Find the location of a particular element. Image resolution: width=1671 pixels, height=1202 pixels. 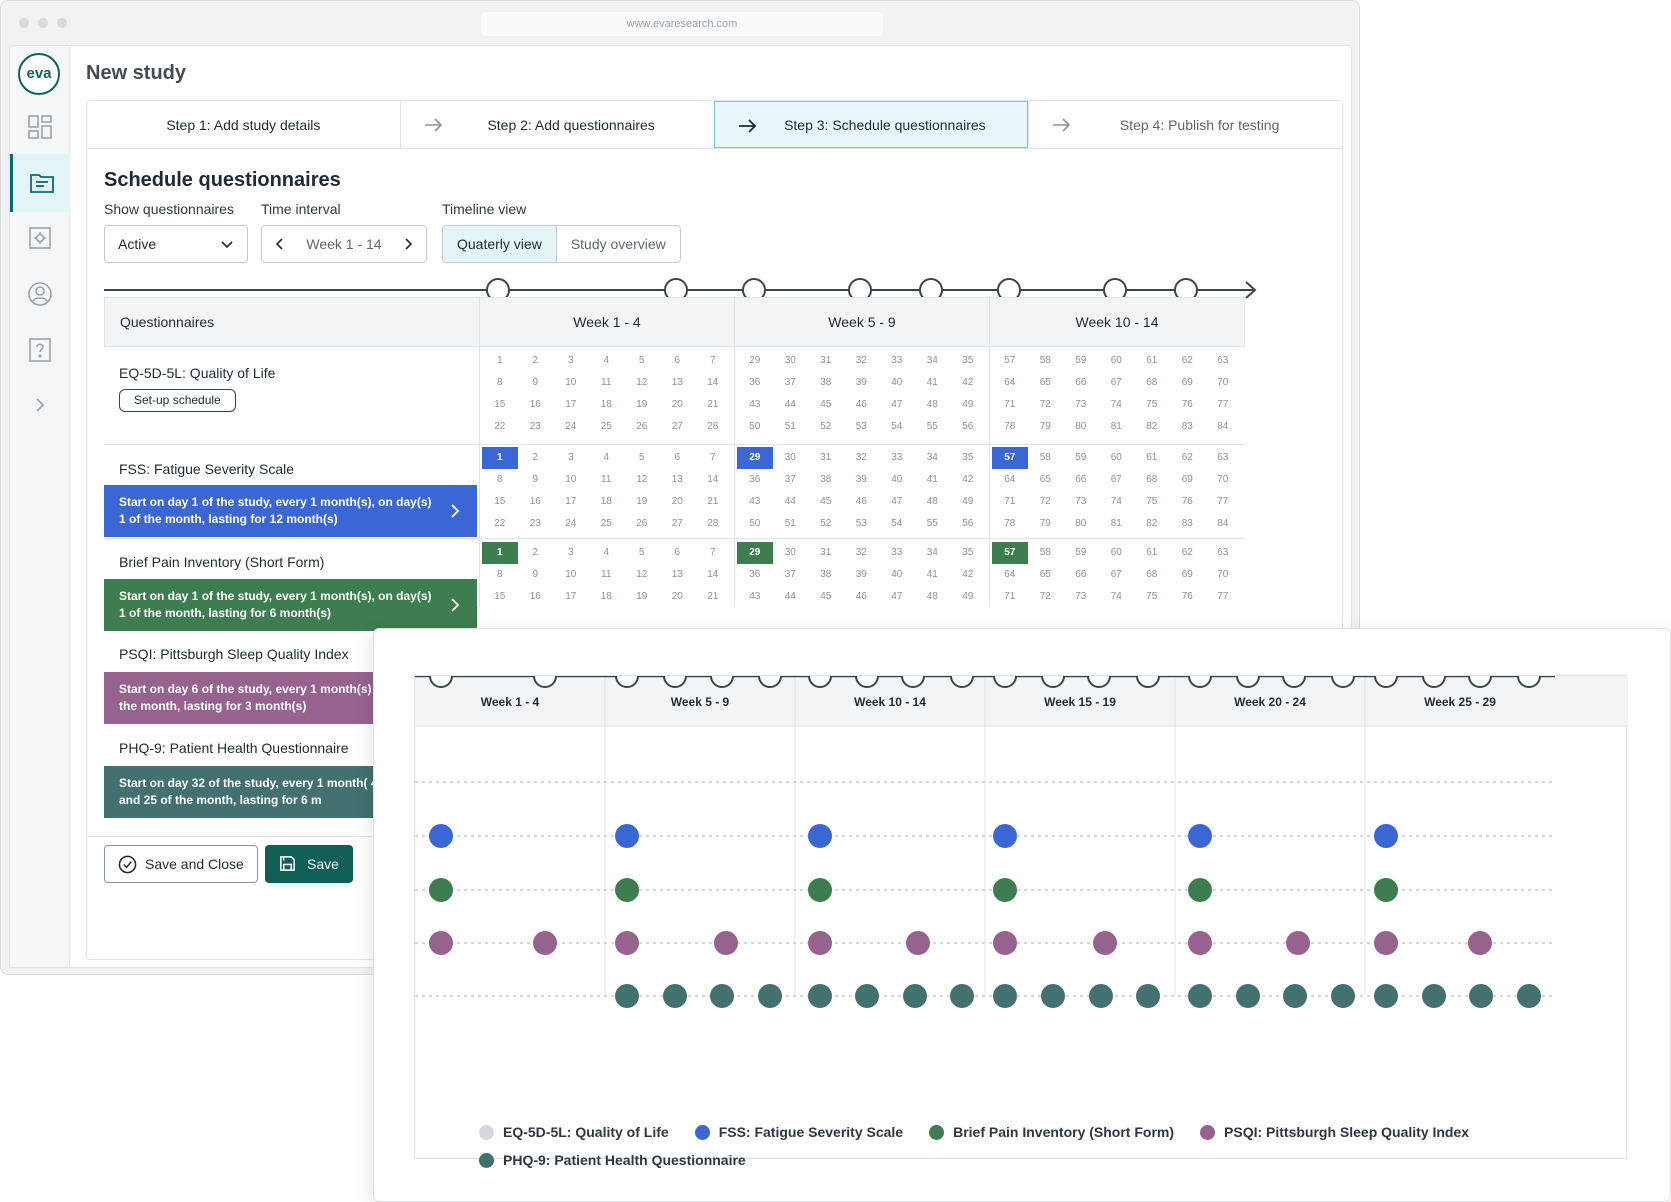

sidebar-expand is located at coordinates (40, 405).